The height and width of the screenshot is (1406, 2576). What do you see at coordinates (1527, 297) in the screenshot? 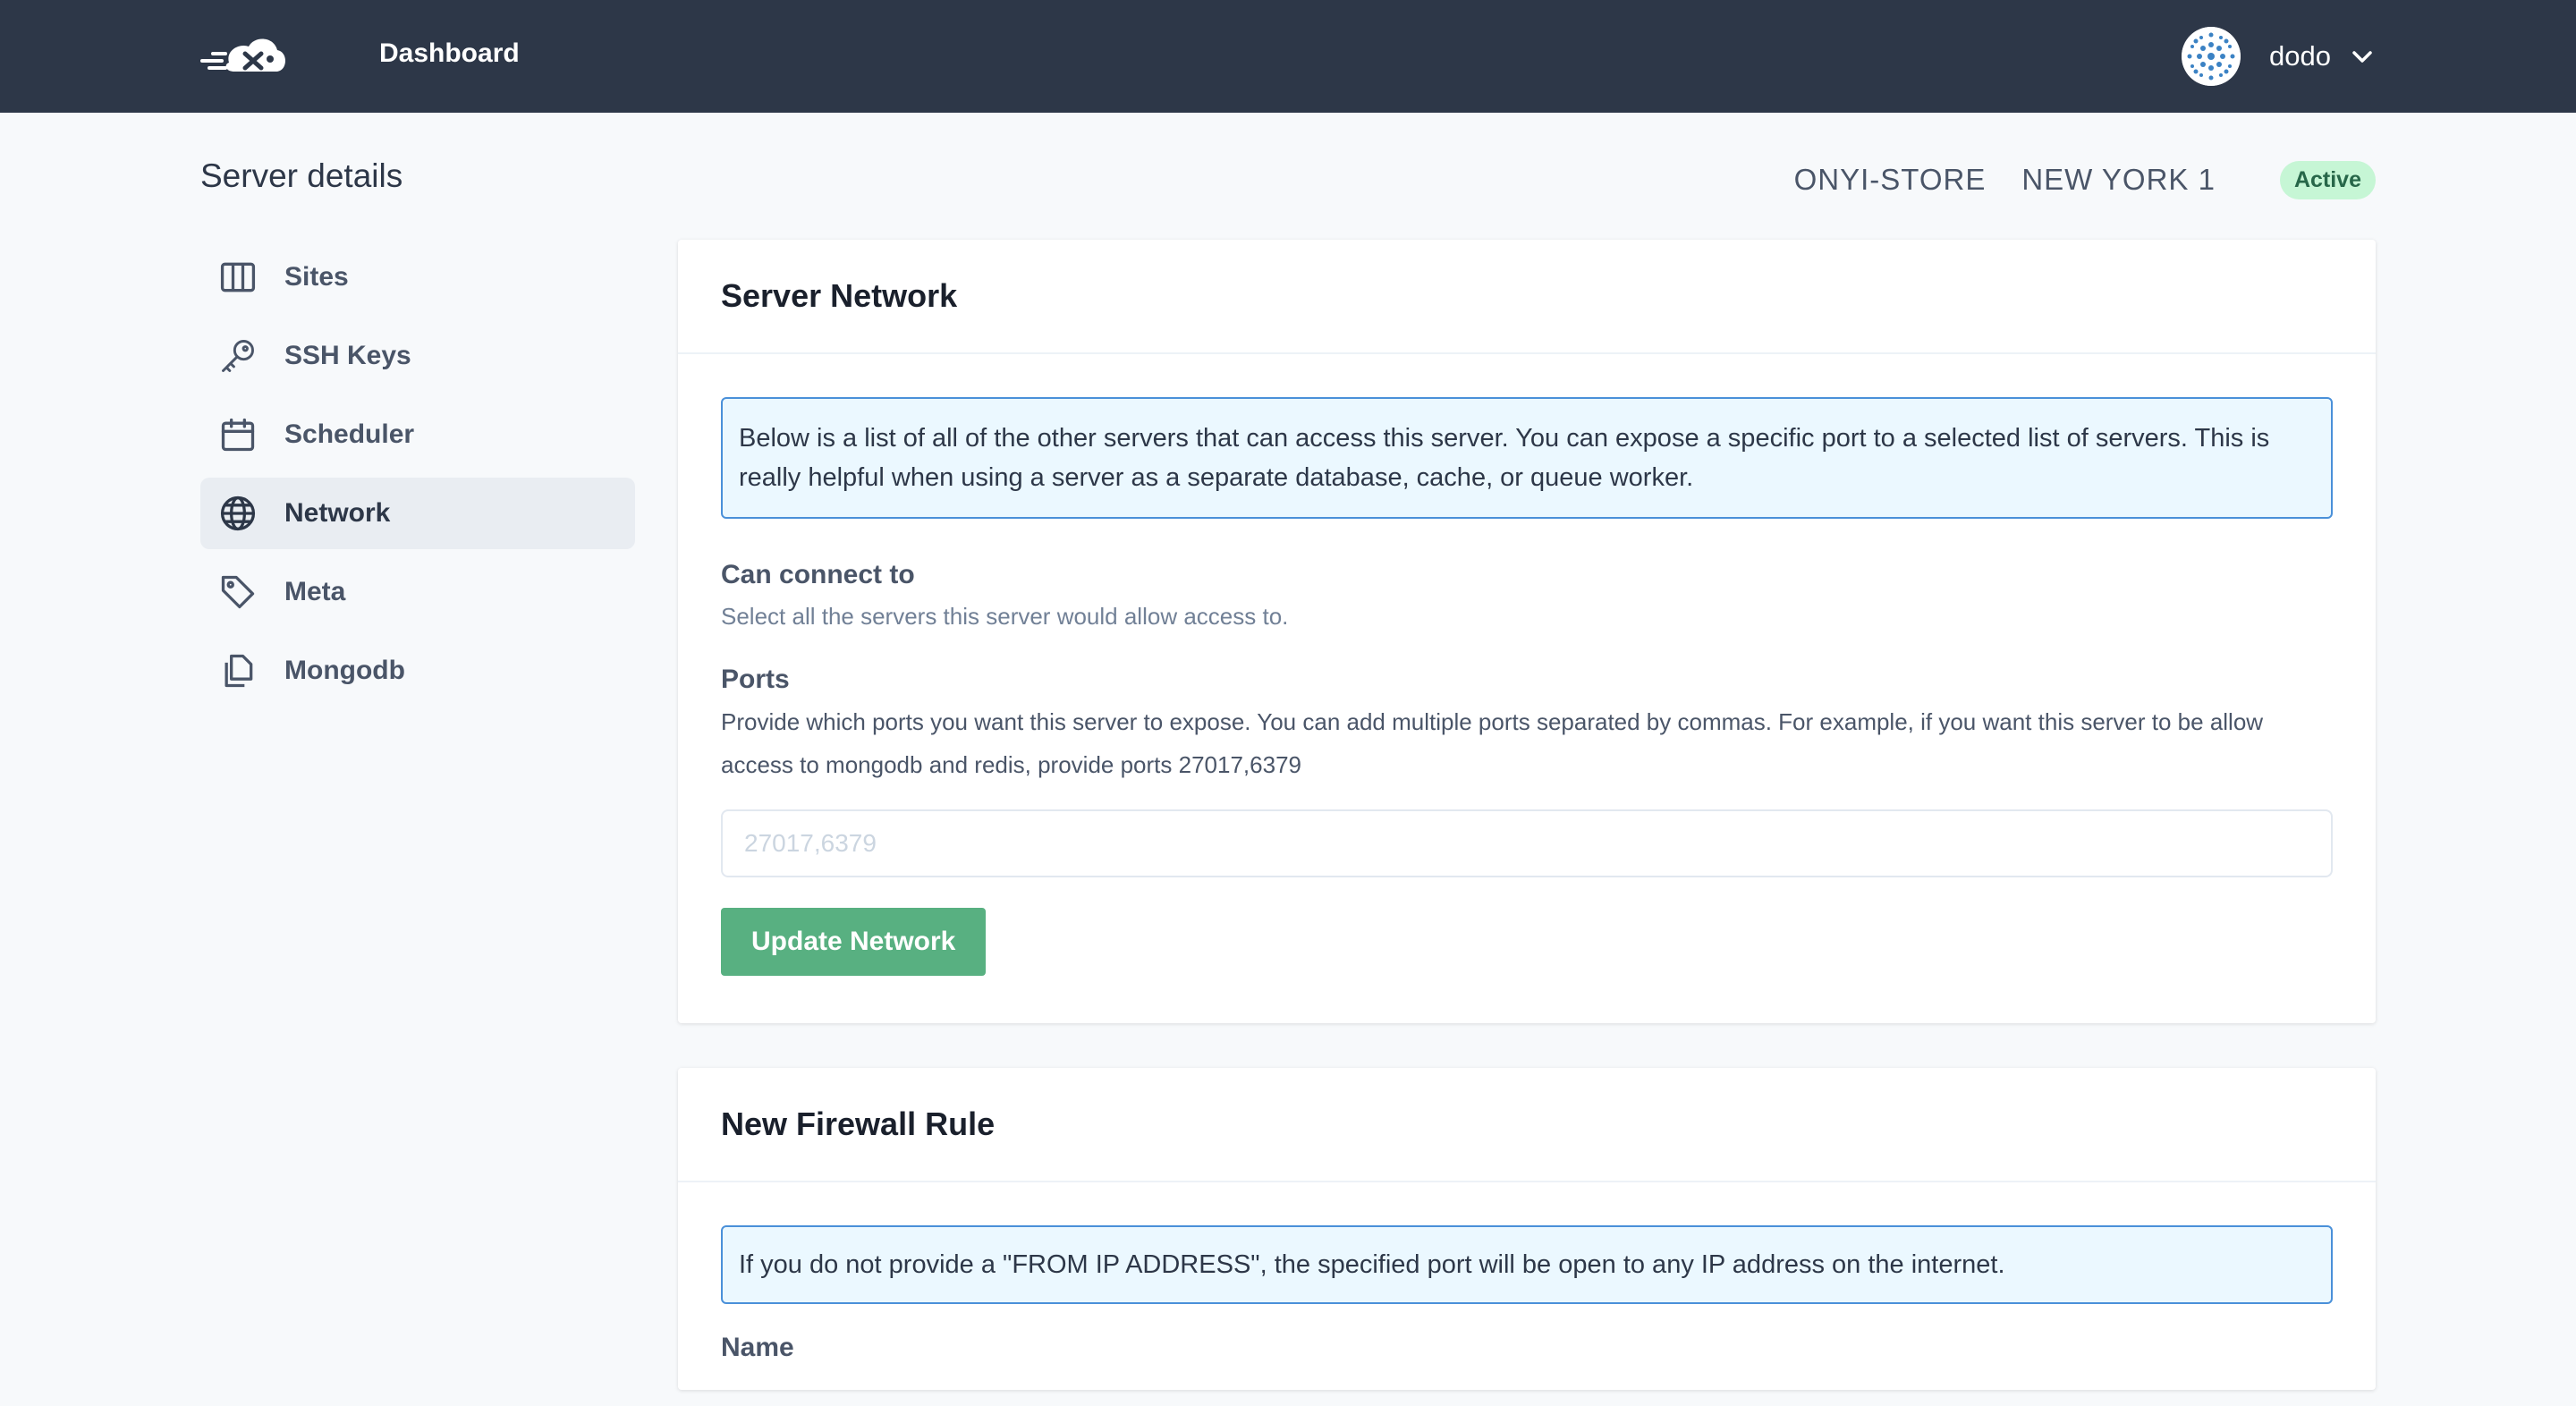
I see `card-header: Server Network` at bounding box center [1527, 297].